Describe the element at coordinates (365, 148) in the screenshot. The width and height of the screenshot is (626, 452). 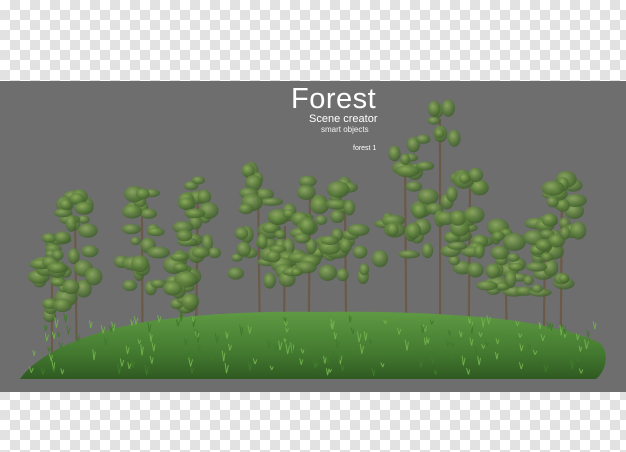
I see `scene-label: forest 1` at that location.